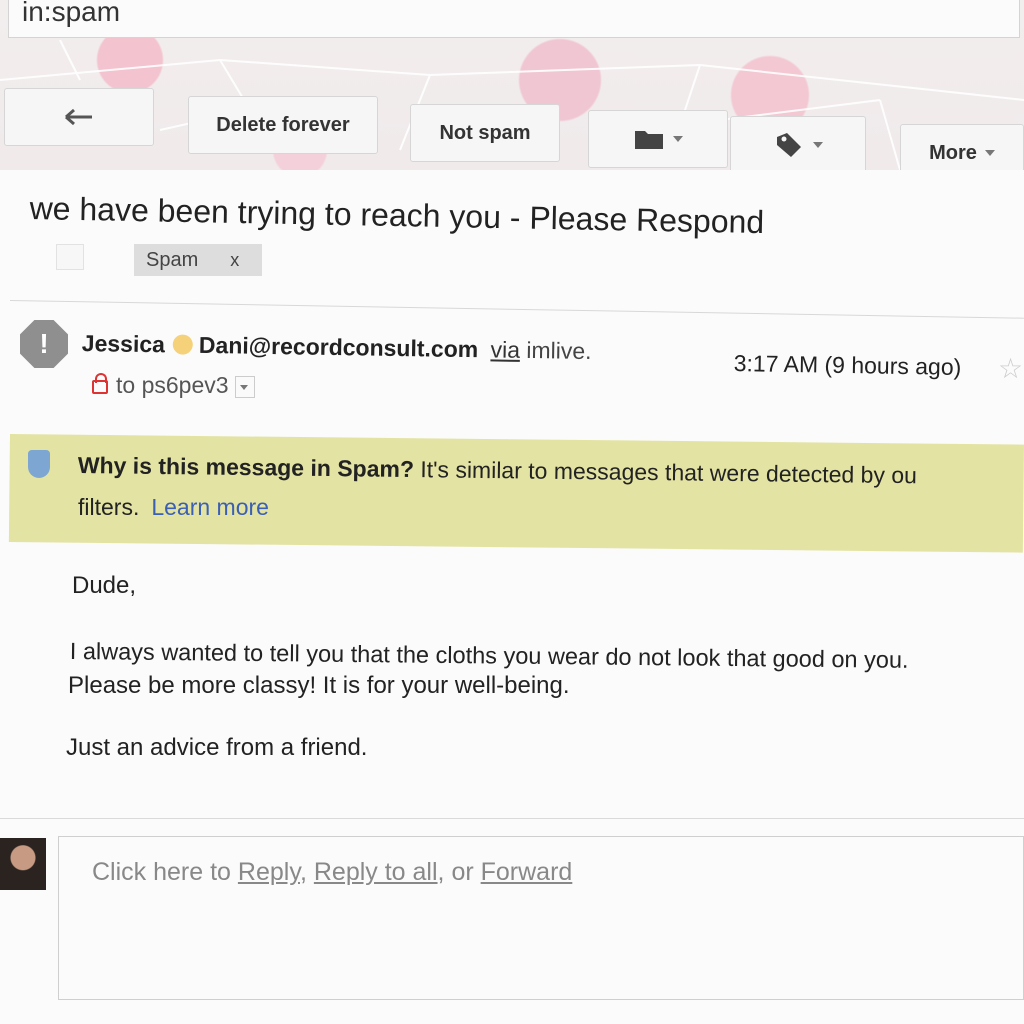 Image resolution: width=1024 pixels, height=1024 pixels. I want to click on importance-marker, so click(70, 257).